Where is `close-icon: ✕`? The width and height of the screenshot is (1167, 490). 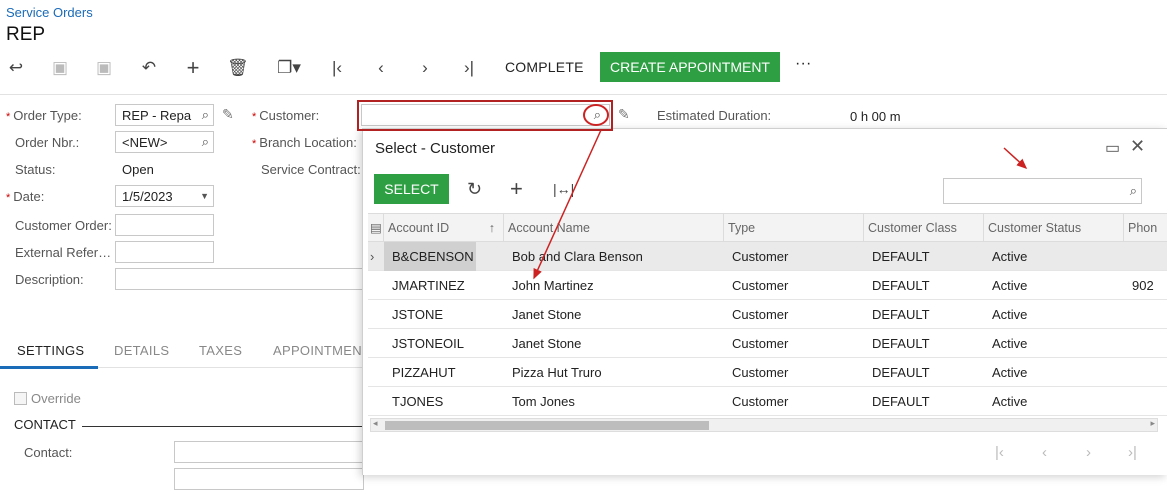
close-icon: ✕ is located at coordinates (1137, 146).